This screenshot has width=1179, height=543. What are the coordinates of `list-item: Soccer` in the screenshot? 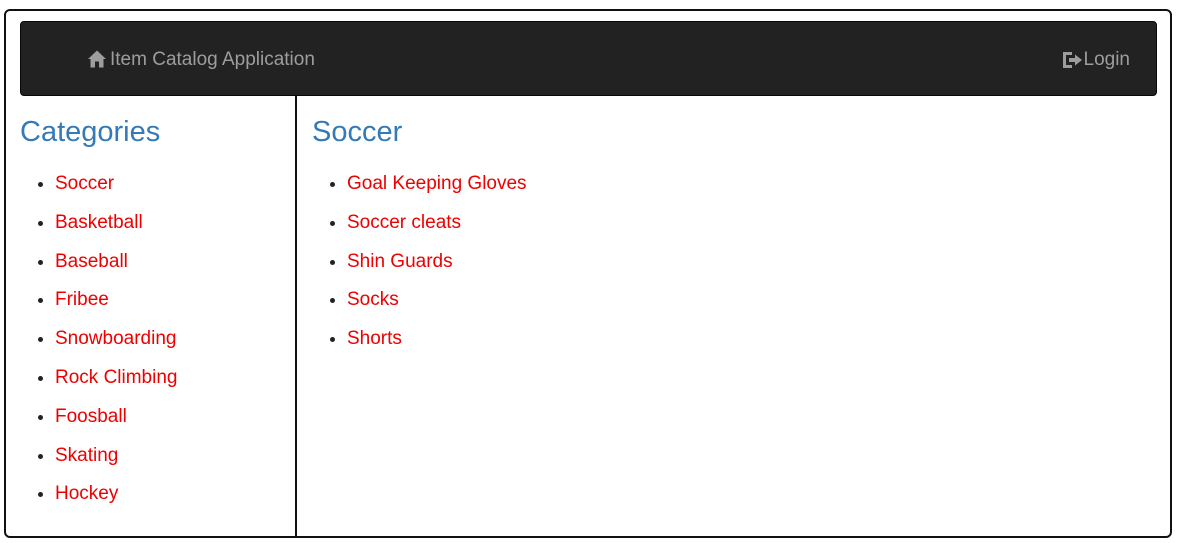 It's located at (172, 184).